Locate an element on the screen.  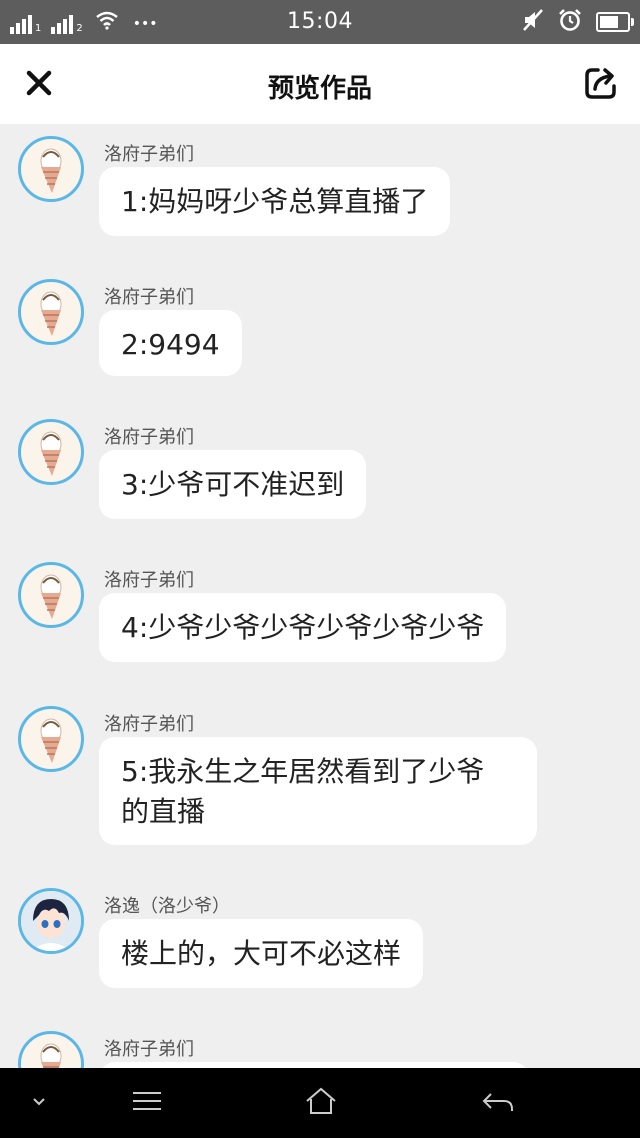
back-button is located at coordinates (498, 1104).